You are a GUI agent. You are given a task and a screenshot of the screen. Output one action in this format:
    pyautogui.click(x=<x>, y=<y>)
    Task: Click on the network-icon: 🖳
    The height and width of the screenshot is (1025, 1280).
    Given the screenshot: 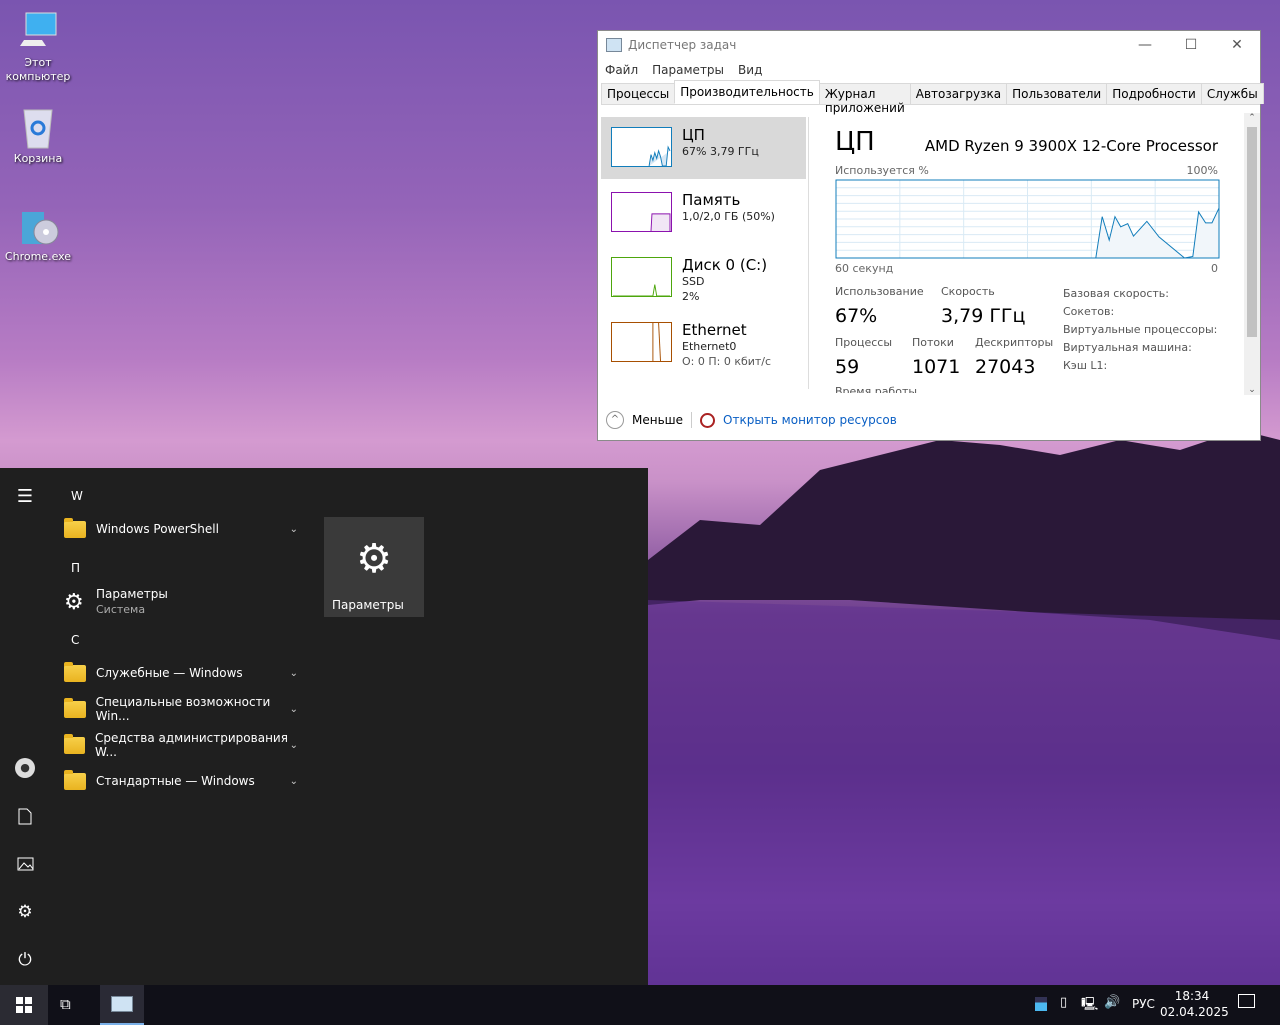 What is the action you would take?
    pyautogui.click(x=1089, y=1006)
    